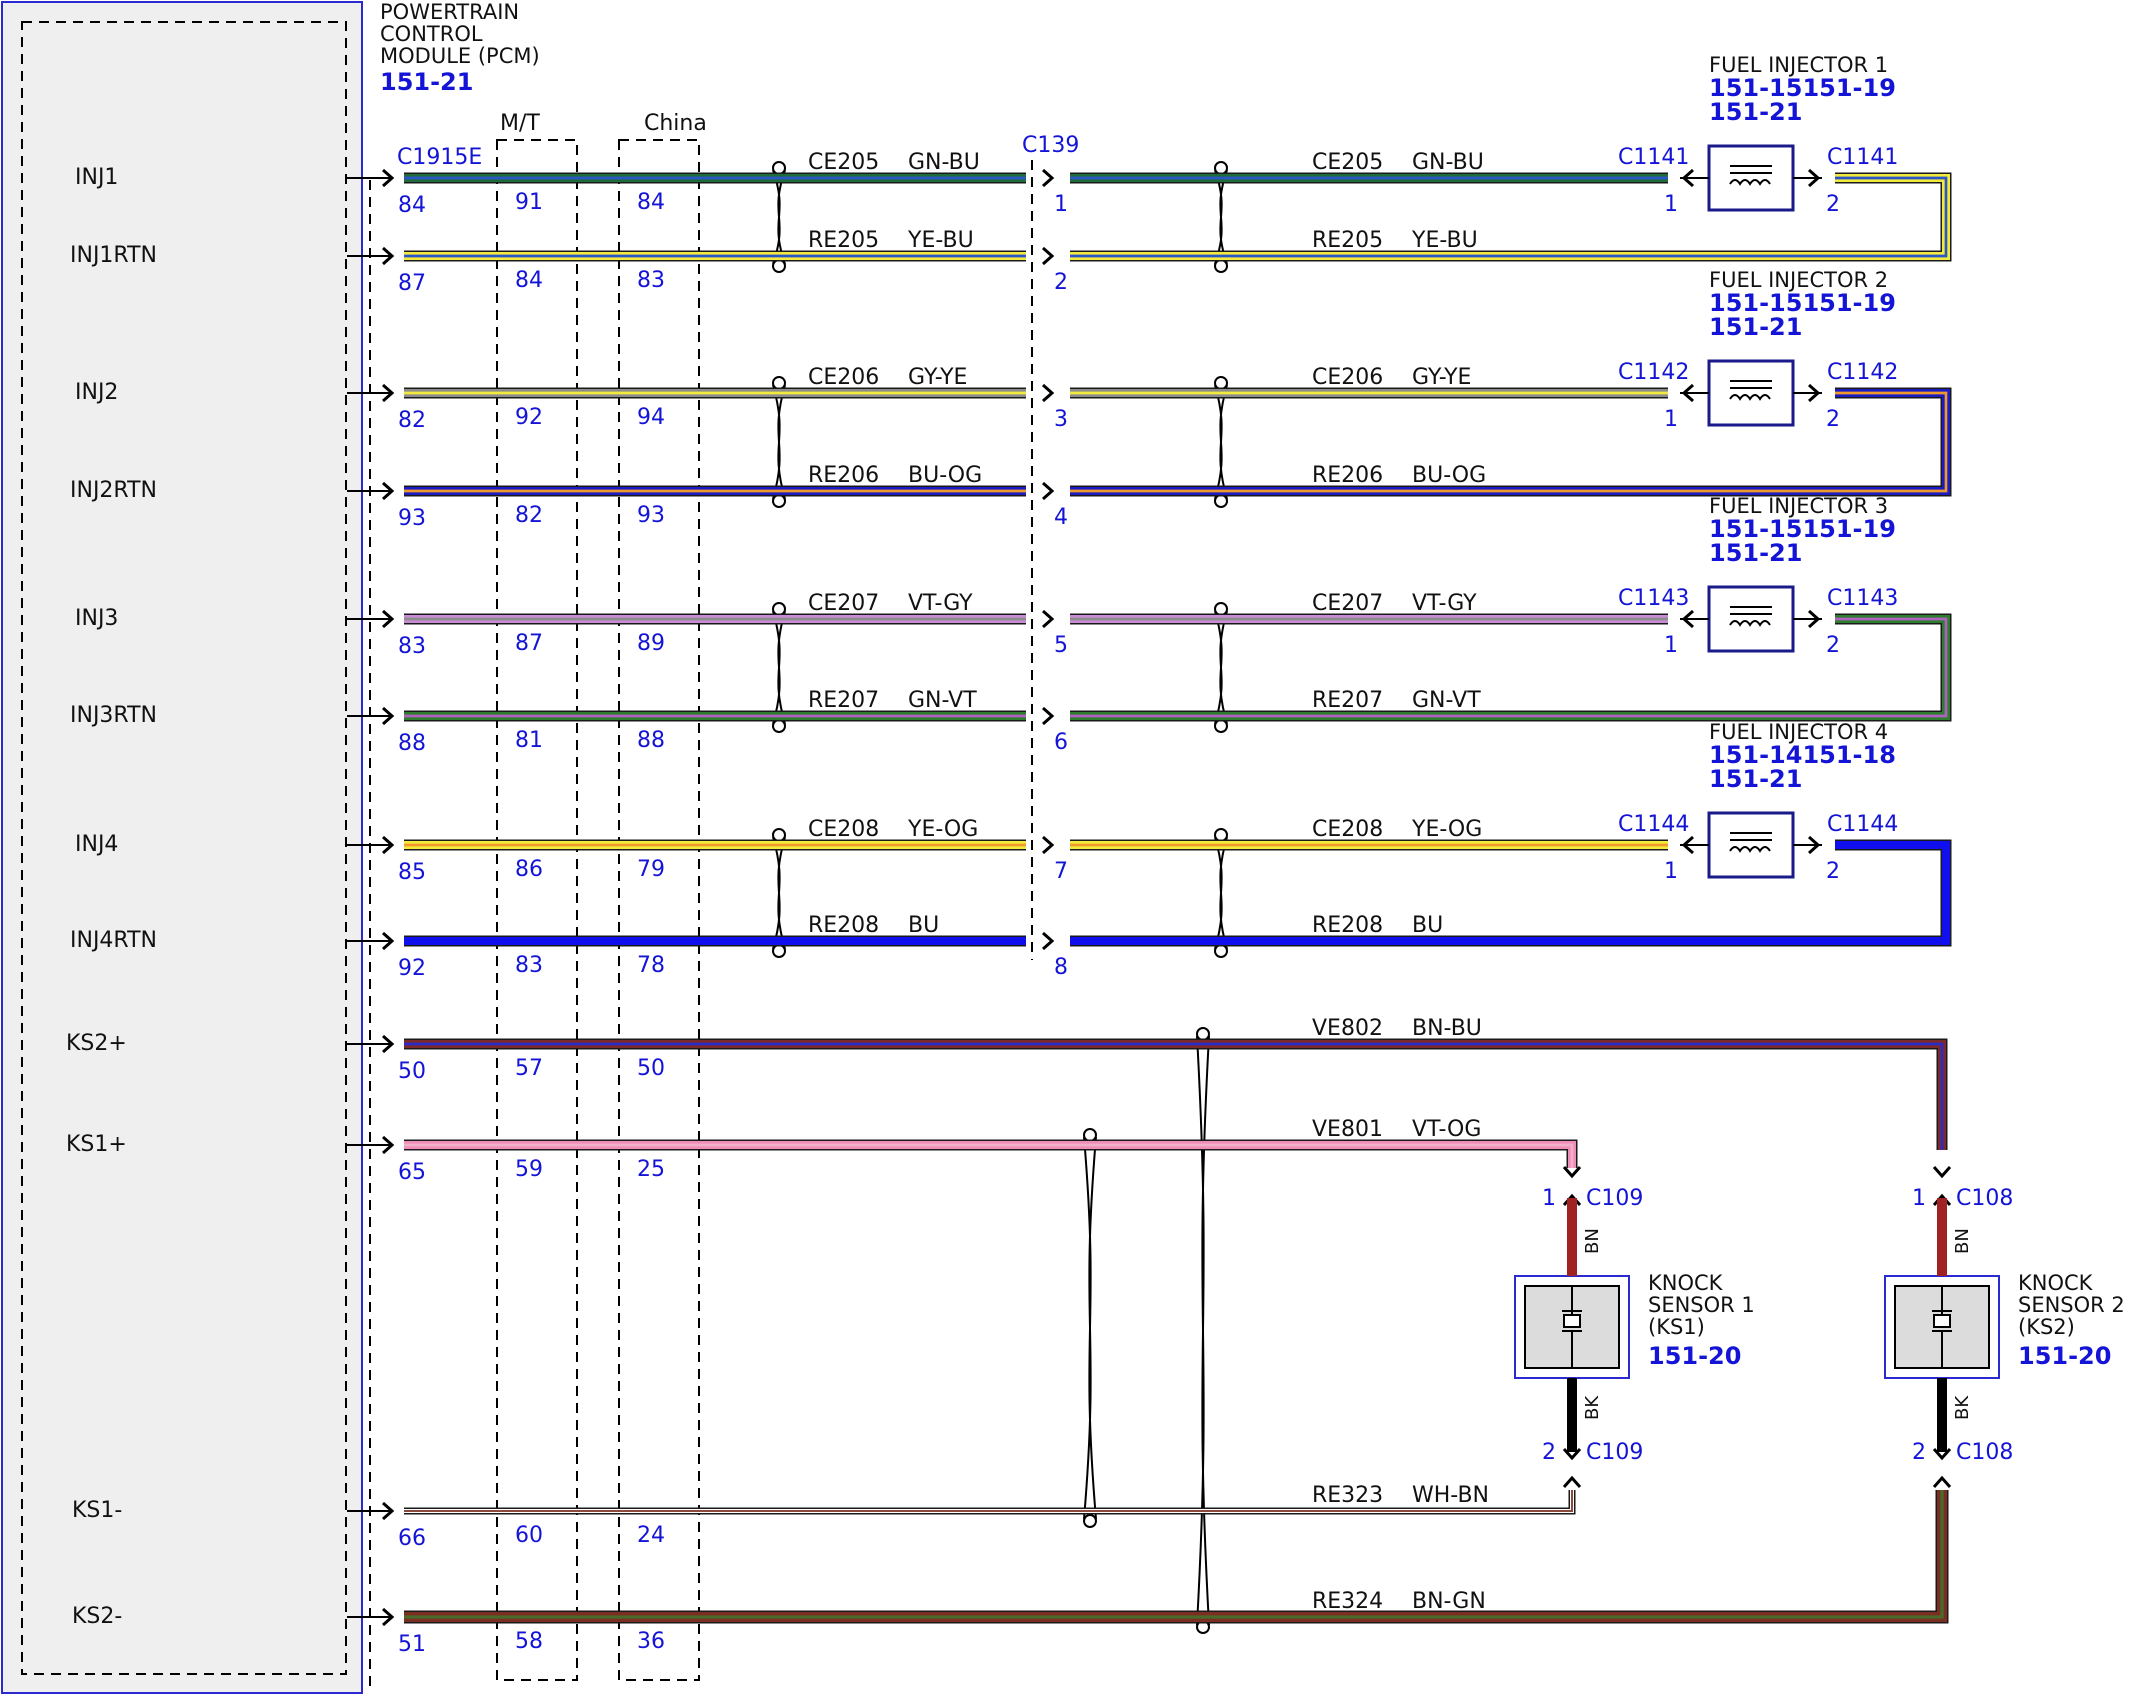 The height and width of the screenshot is (1695, 2130). What do you see at coordinates (843, 240) in the screenshot?
I see `circuit-label: RE205` at bounding box center [843, 240].